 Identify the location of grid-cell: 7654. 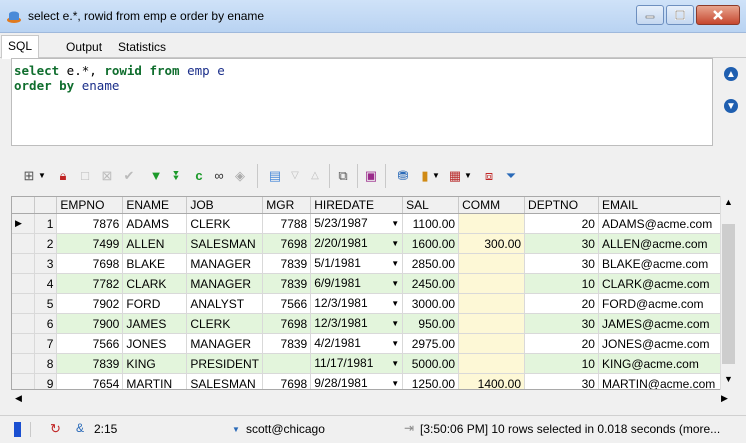
(90, 381).